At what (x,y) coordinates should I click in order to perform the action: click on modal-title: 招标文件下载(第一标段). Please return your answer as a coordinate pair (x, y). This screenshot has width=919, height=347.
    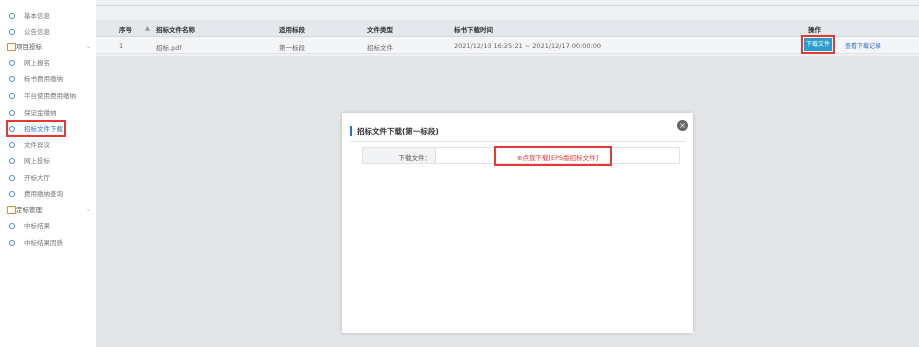
    Looking at the image, I should click on (398, 131).